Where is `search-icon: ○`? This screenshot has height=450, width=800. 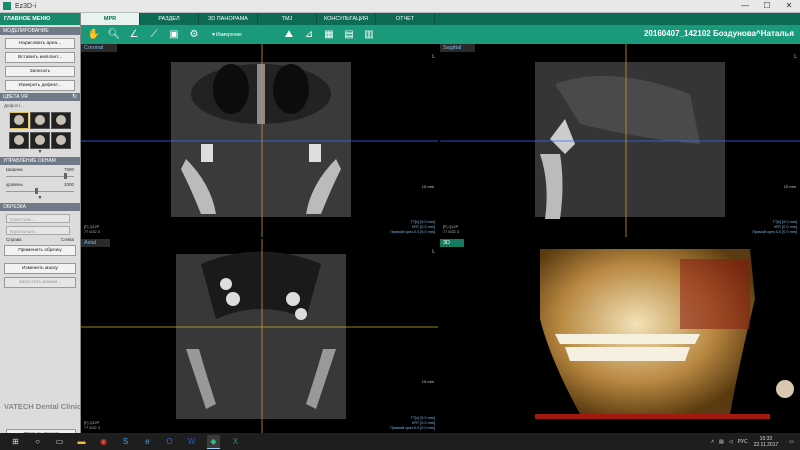 search-icon: ○ is located at coordinates (37, 441).